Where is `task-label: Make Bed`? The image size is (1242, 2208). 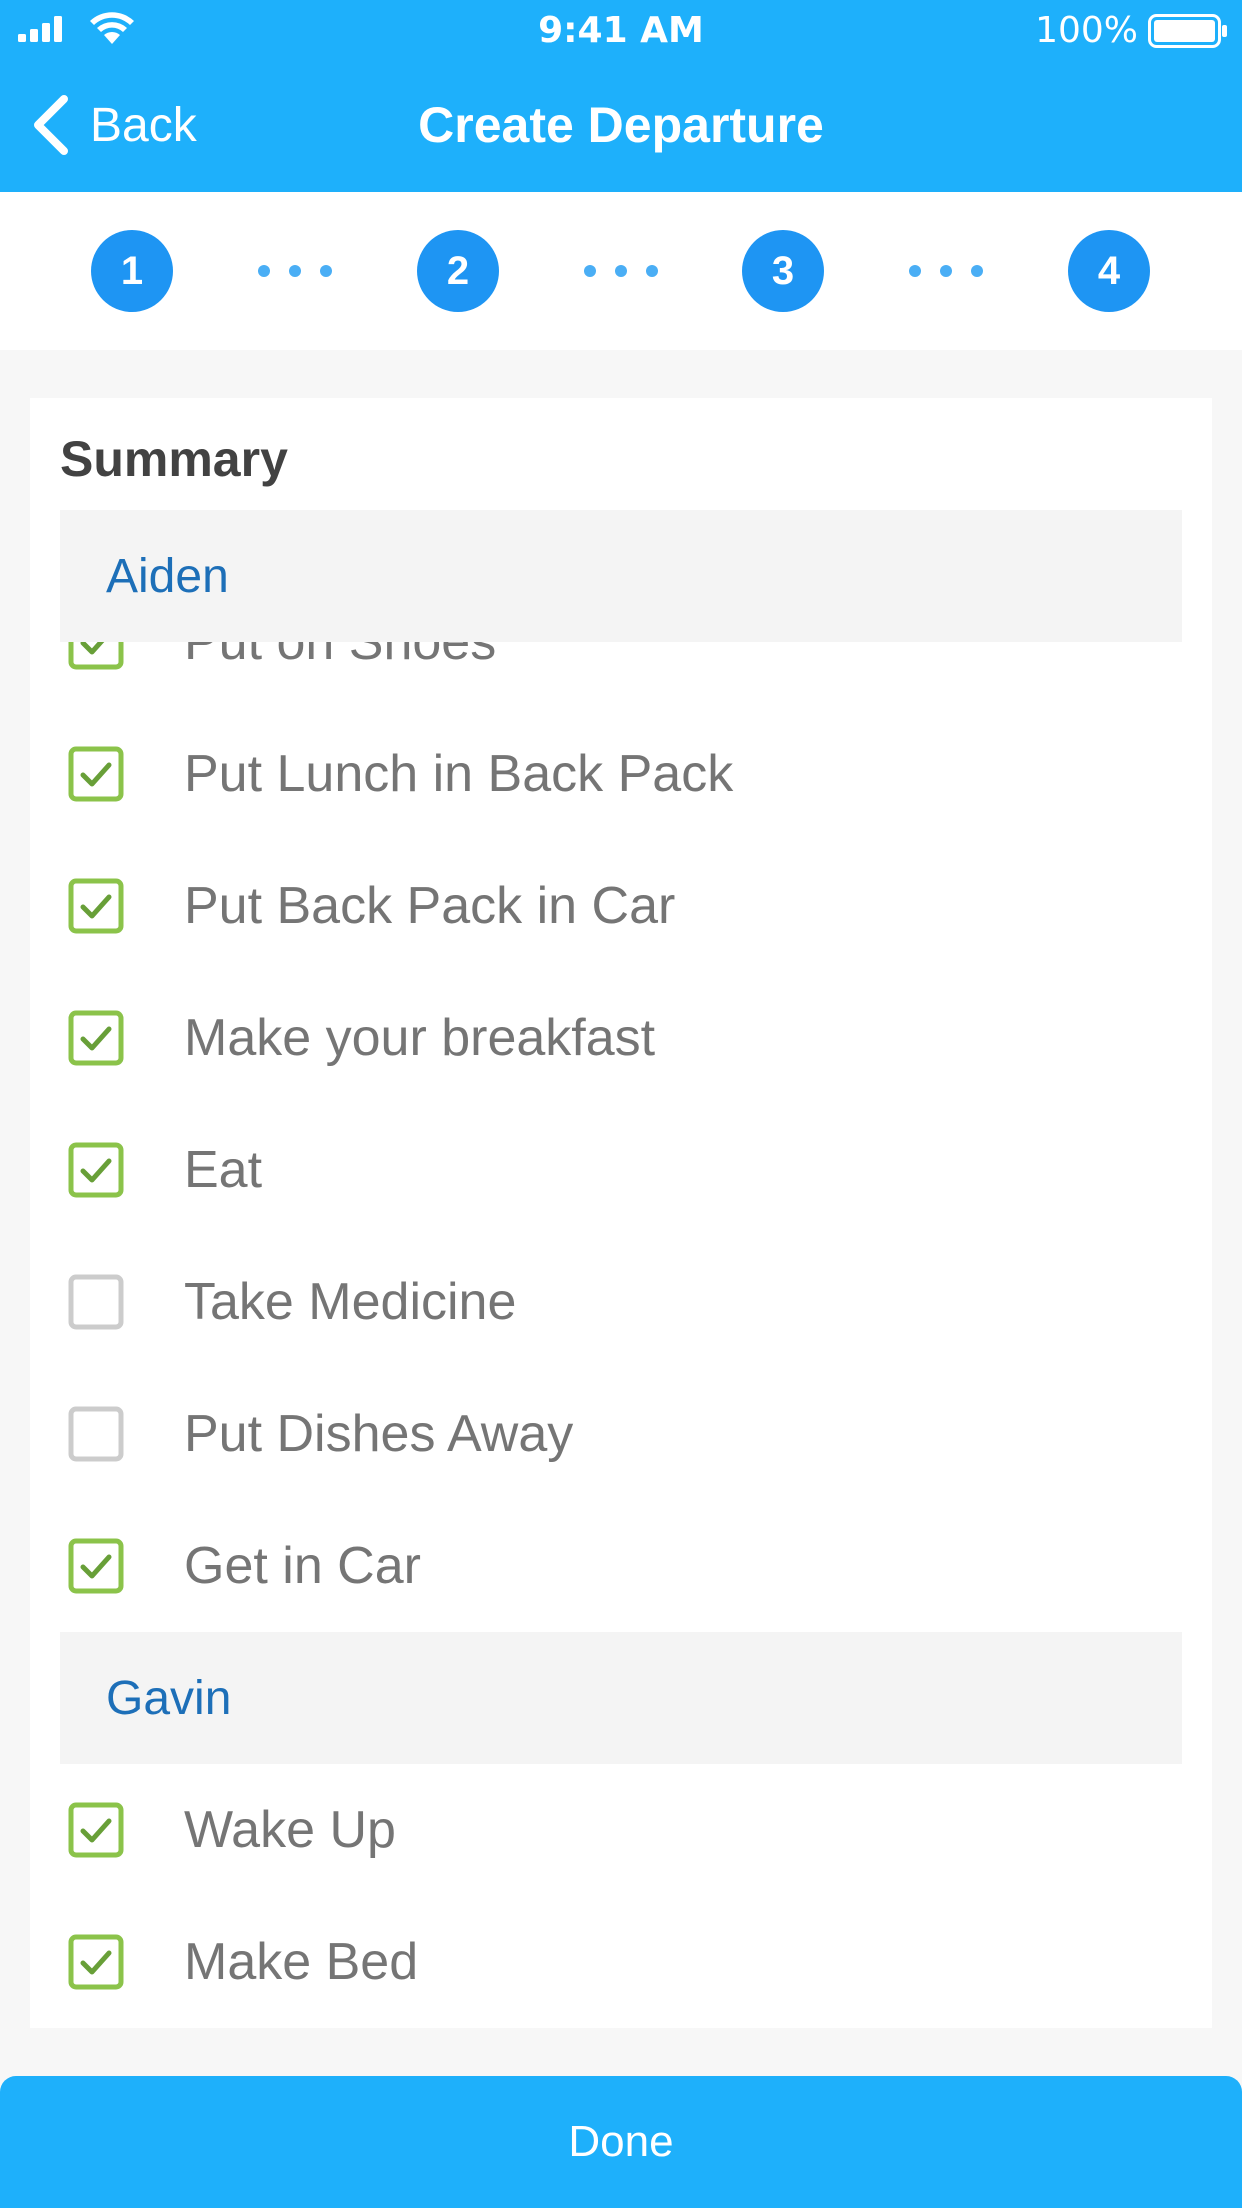
task-label: Make Bed is located at coordinates (301, 1962).